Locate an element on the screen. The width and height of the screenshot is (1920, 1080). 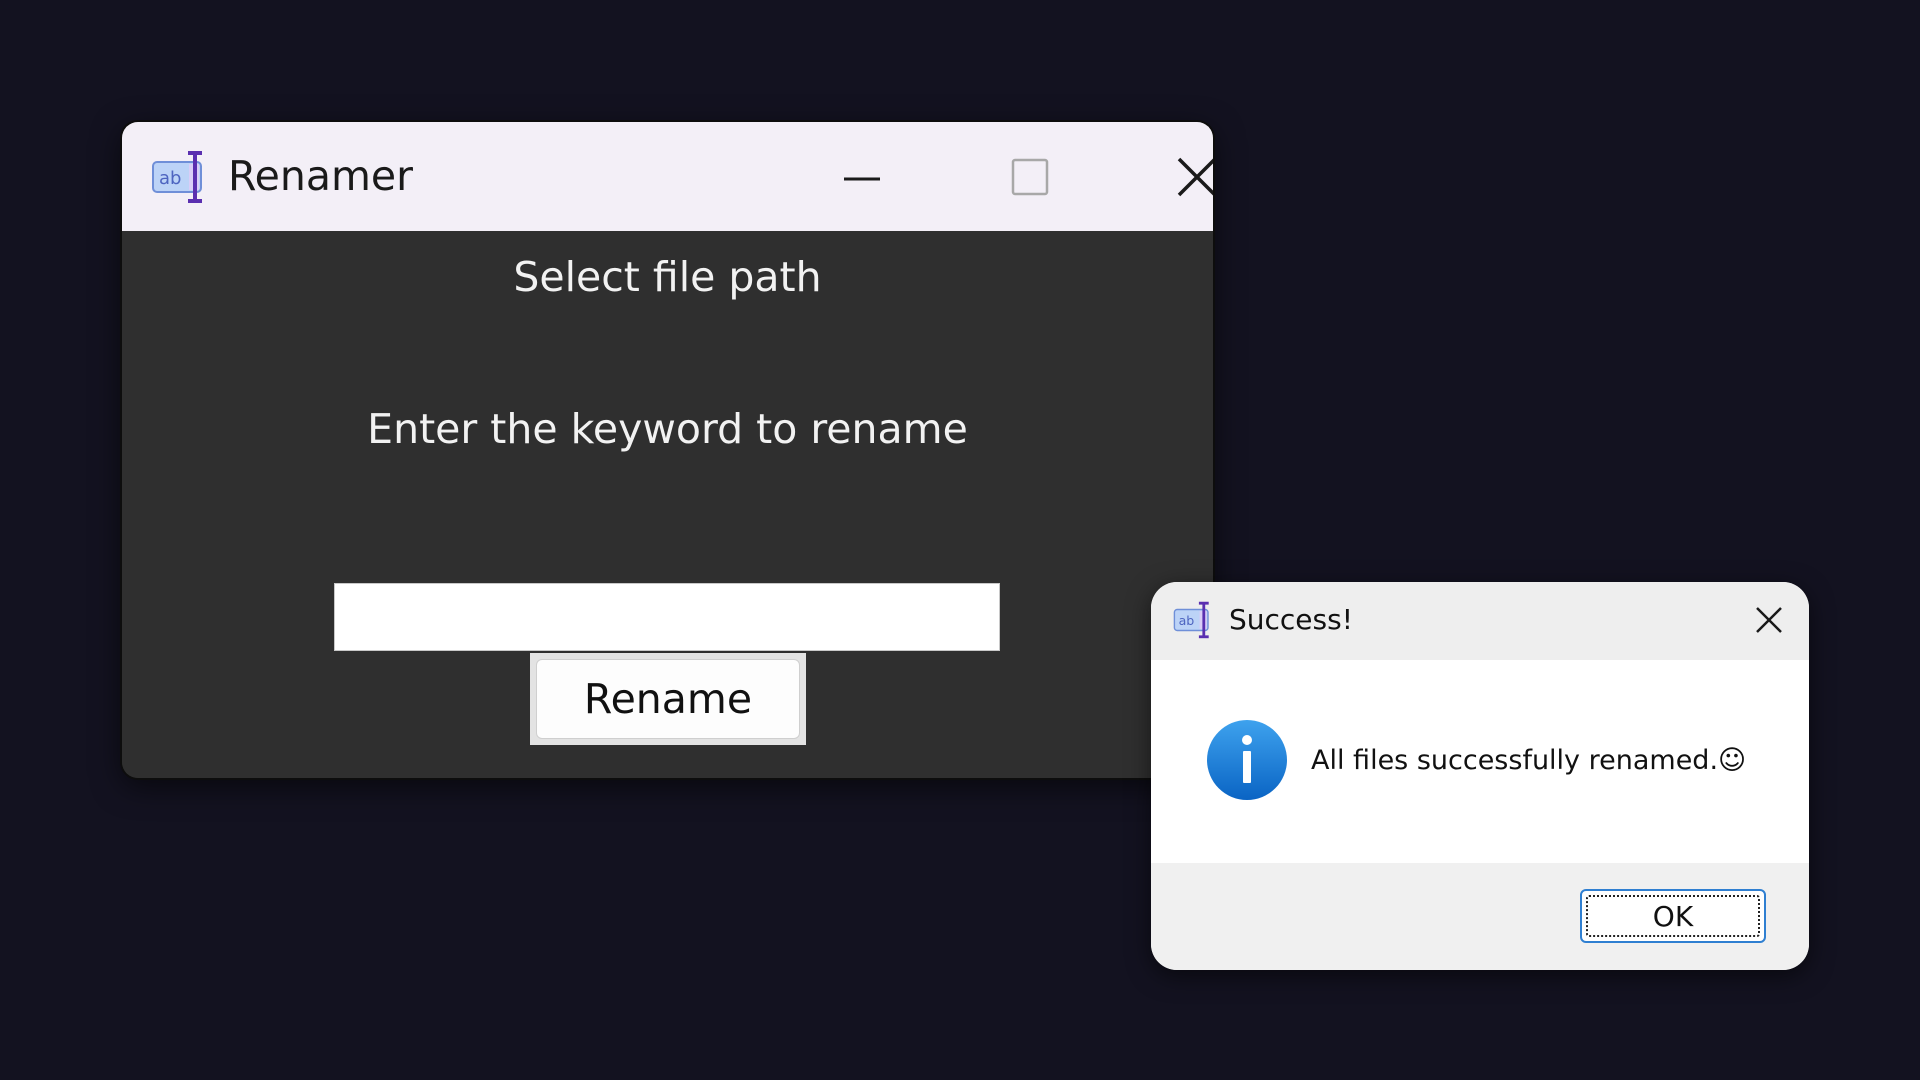
dialog-title: Success! is located at coordinates (1291, 619).